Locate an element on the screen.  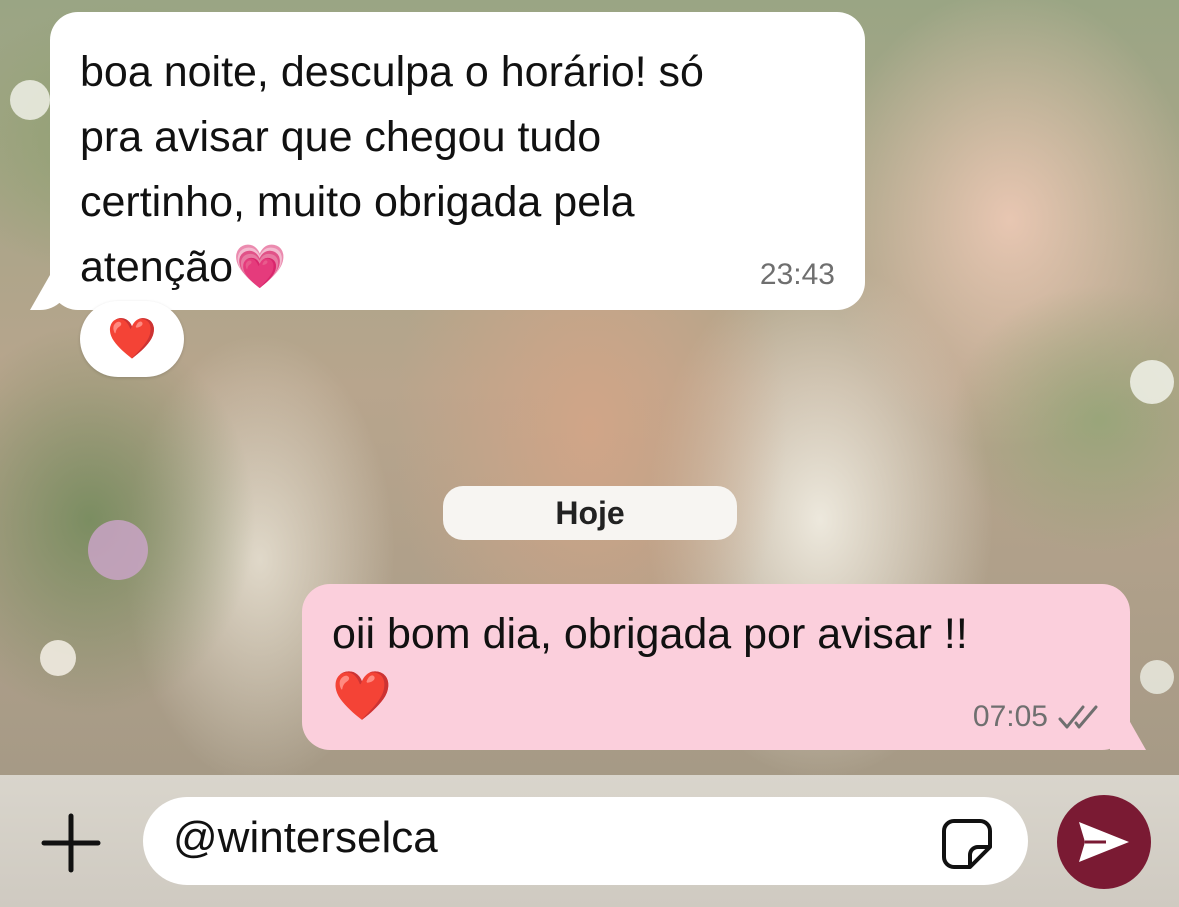
double-check-icon is located at coordinates (1078, 717).